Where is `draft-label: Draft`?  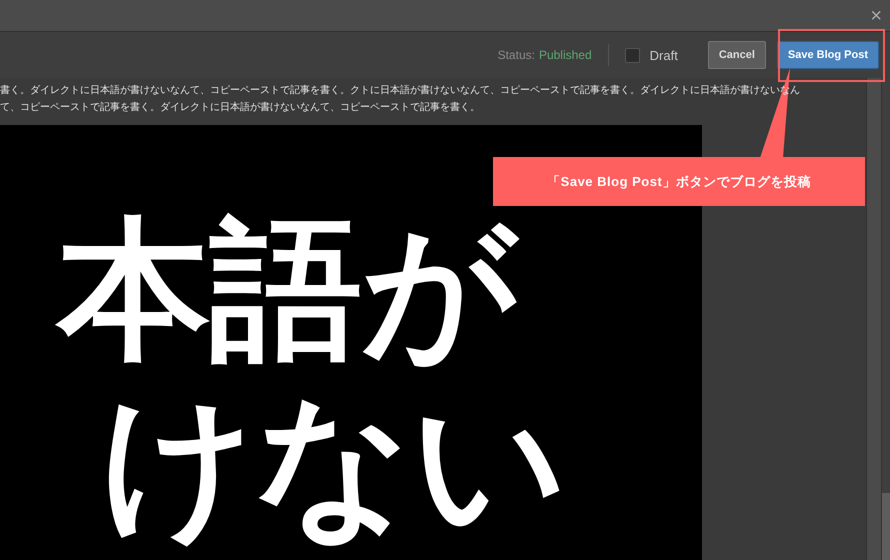
draft-label: Draft is located at coordinates (664, 55).